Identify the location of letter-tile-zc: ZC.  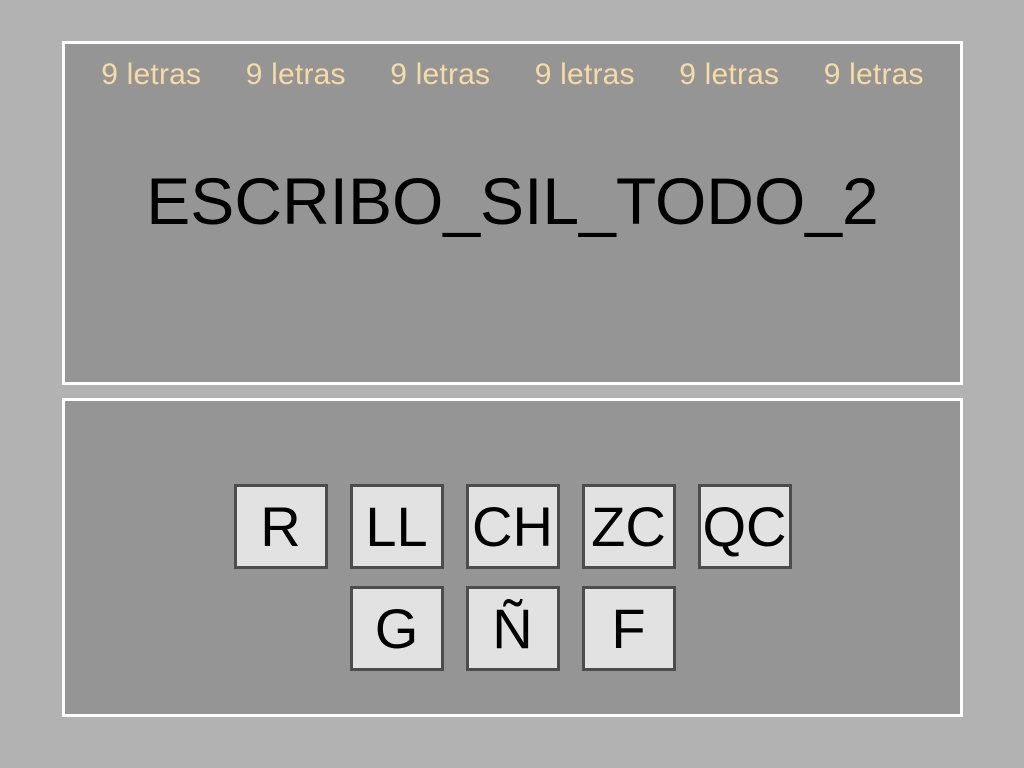
(628, 526).